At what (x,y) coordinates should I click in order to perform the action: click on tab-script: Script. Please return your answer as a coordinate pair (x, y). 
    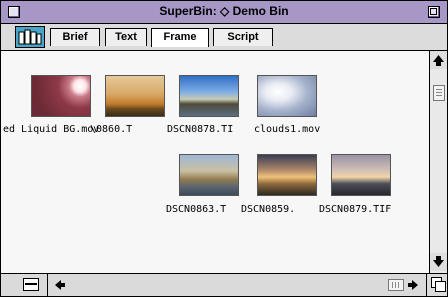
    Looking at the image, I should click on (243, 37).